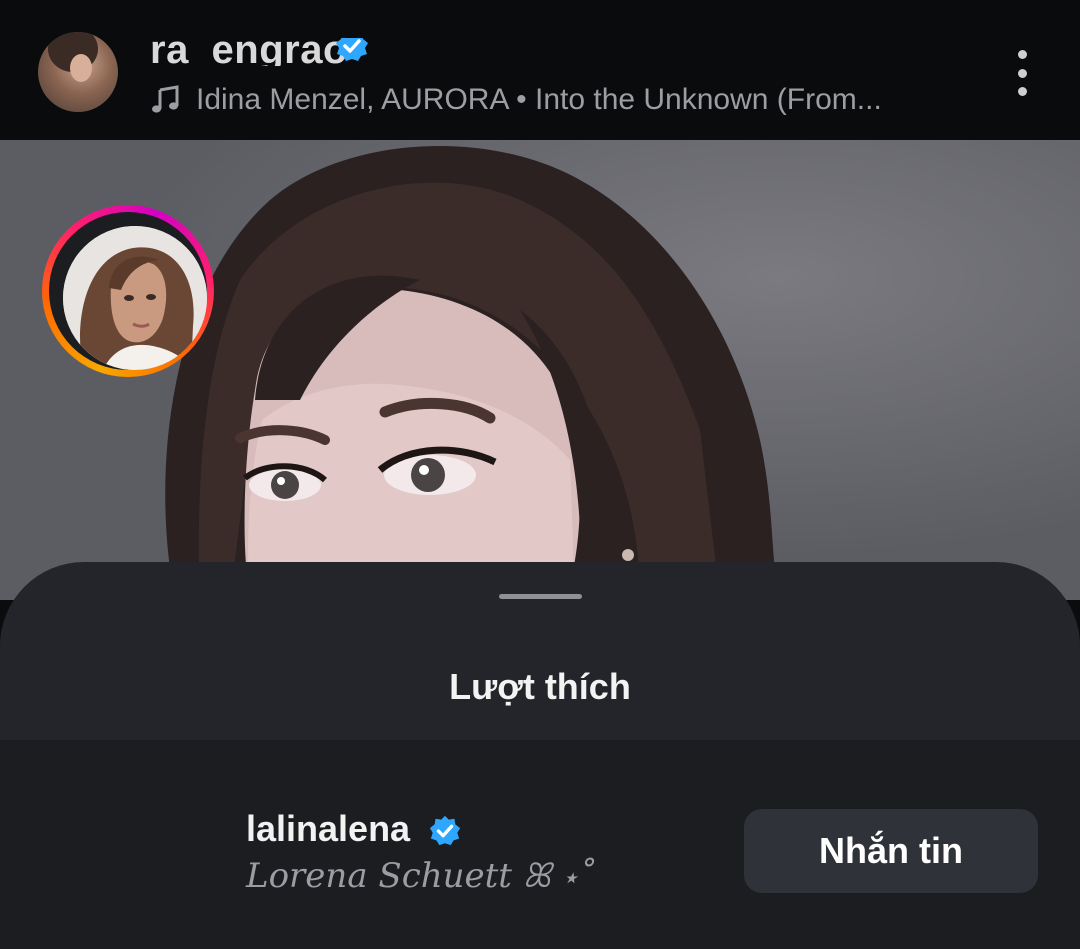 Image resolution: width=1080 pixels, height=949 pixels. What do you see at coordinates (81, 68) in the screenshot?
I see `avatar-face-shape` at bounding box center [81, 68].